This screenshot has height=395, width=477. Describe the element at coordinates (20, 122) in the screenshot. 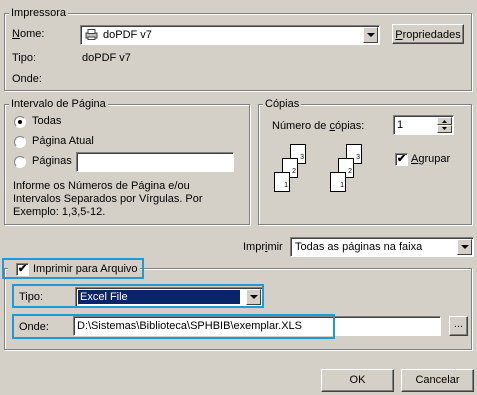

I see `range-all-radio` at that location.